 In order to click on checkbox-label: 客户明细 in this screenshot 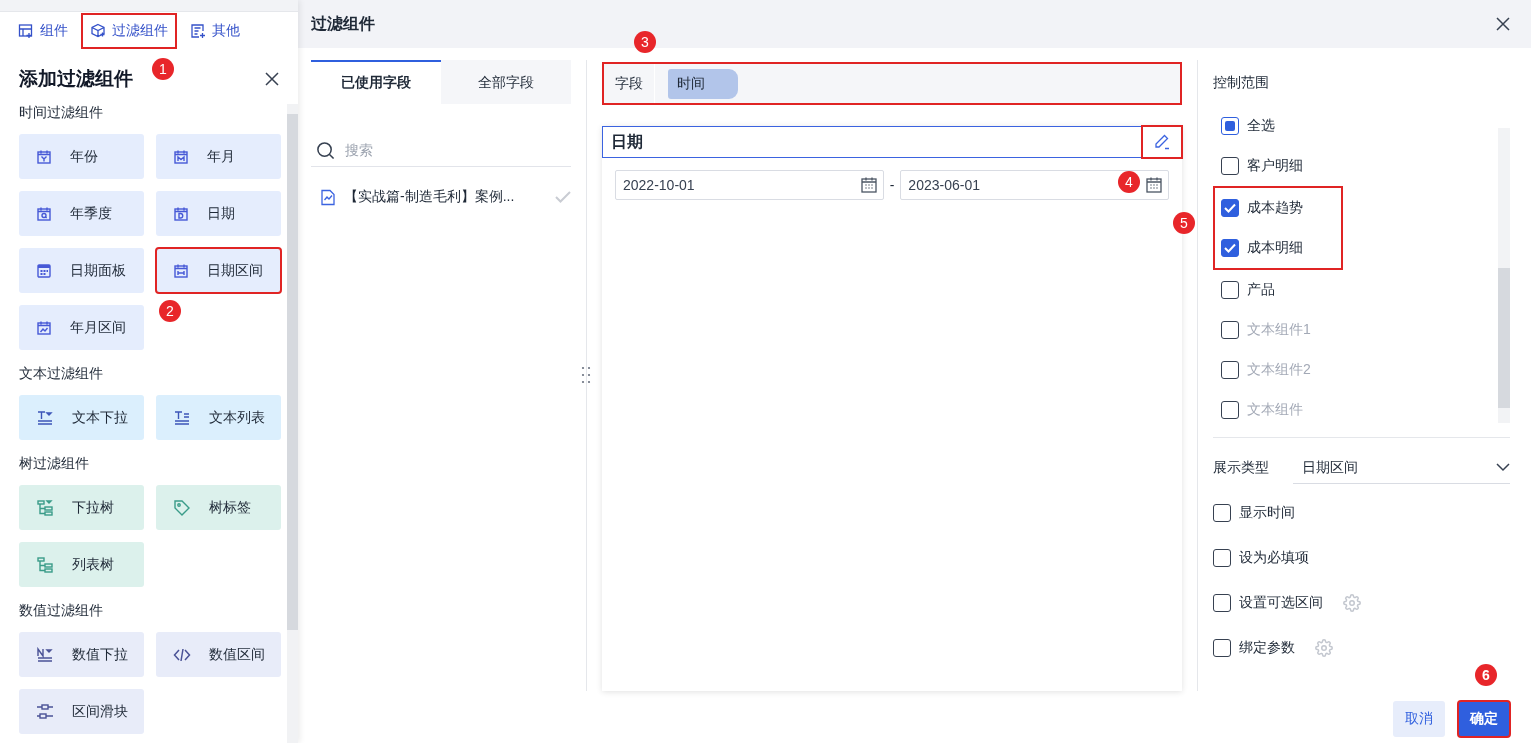, I will do `click(1275, 166)`.